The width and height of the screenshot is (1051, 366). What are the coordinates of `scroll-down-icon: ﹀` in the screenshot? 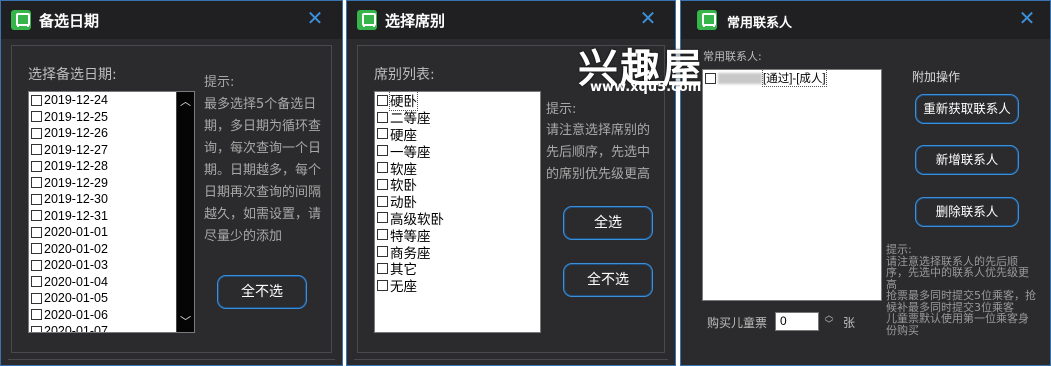 It's located at (185, 322).